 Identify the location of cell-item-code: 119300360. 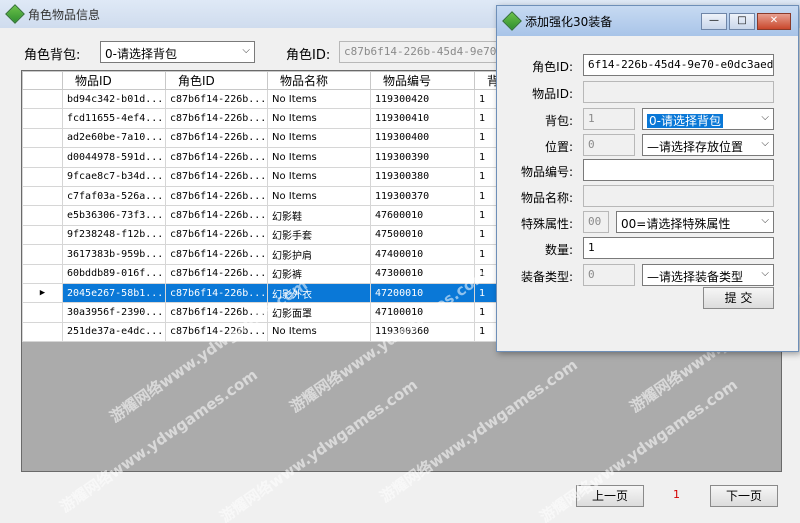
(422, 332).